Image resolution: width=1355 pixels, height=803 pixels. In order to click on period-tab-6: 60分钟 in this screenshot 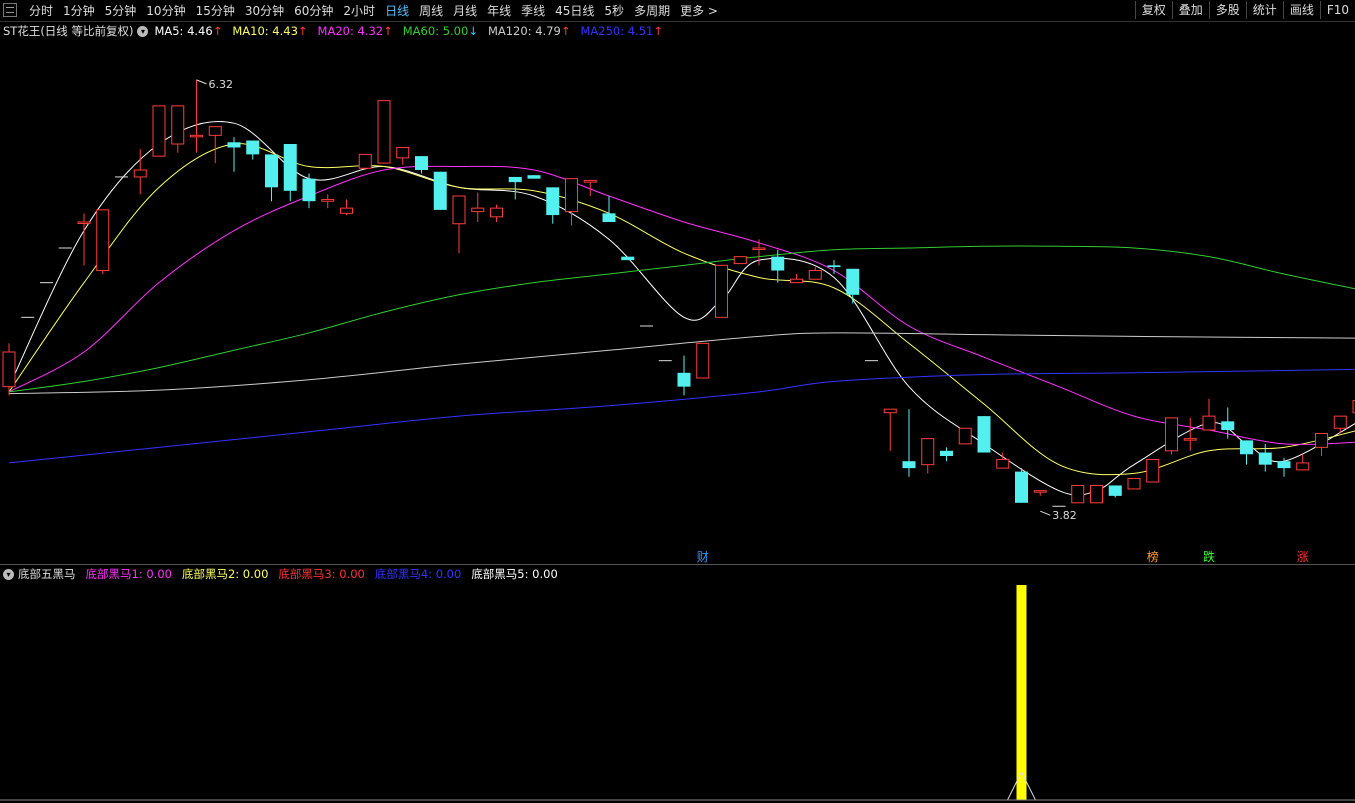, I will do `click(313, 11)`.